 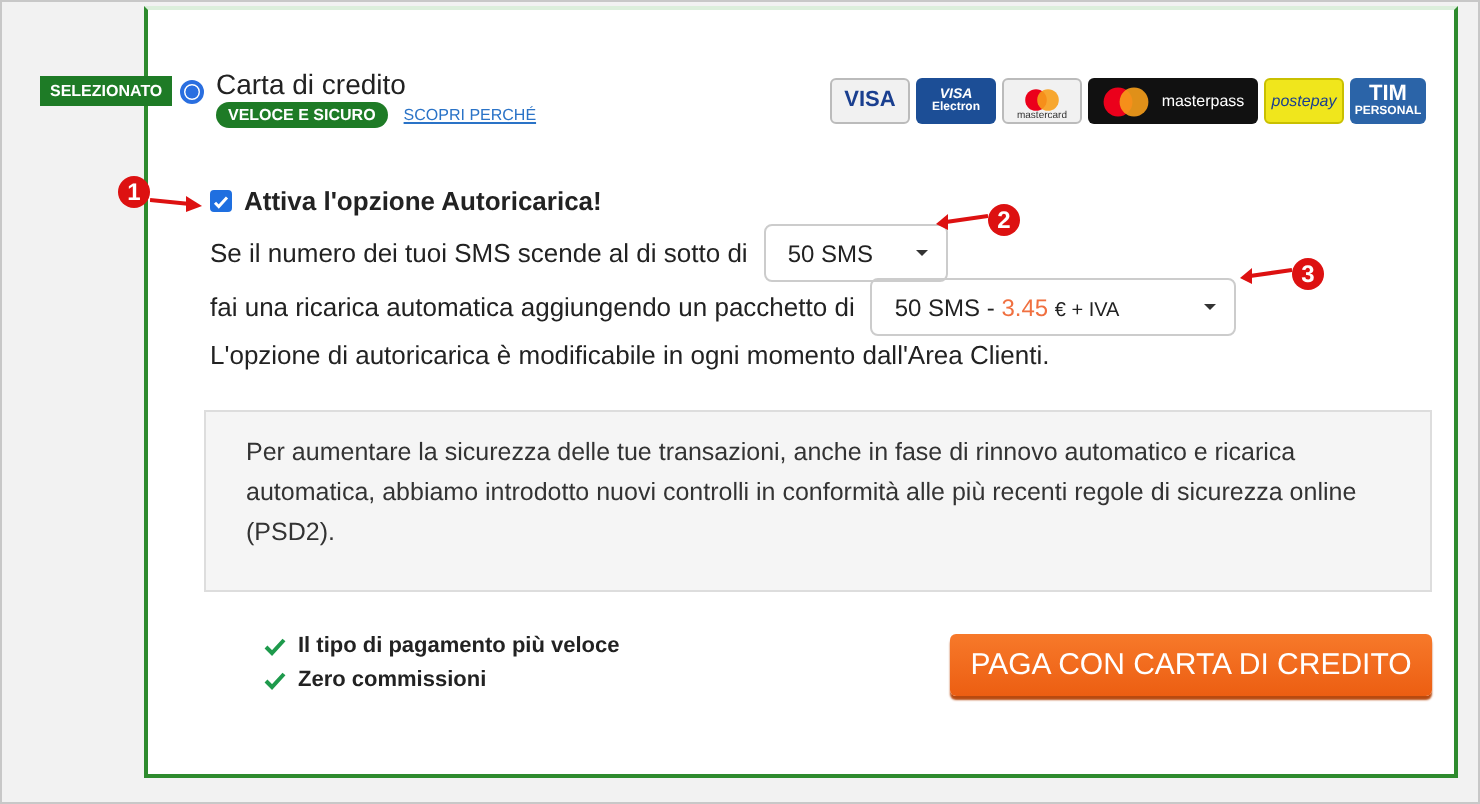 I want to click on masterpass-logo: masterpass, so click(x=1173, y=101).